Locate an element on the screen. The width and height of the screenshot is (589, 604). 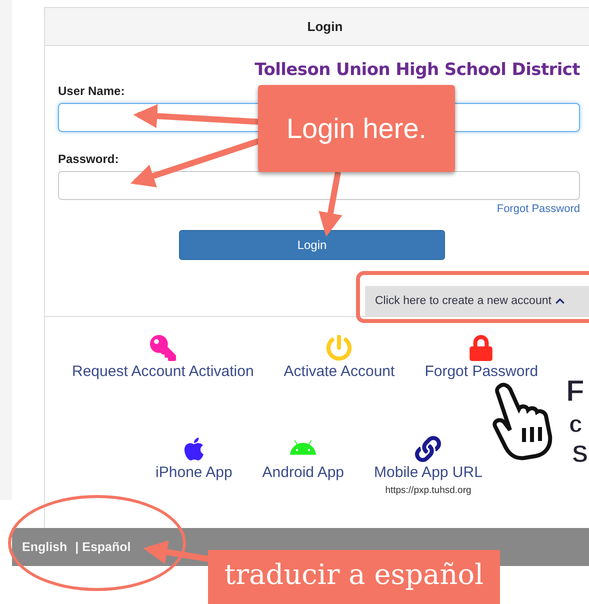
action-link: Activate Account is located at coordinates (339, 357).